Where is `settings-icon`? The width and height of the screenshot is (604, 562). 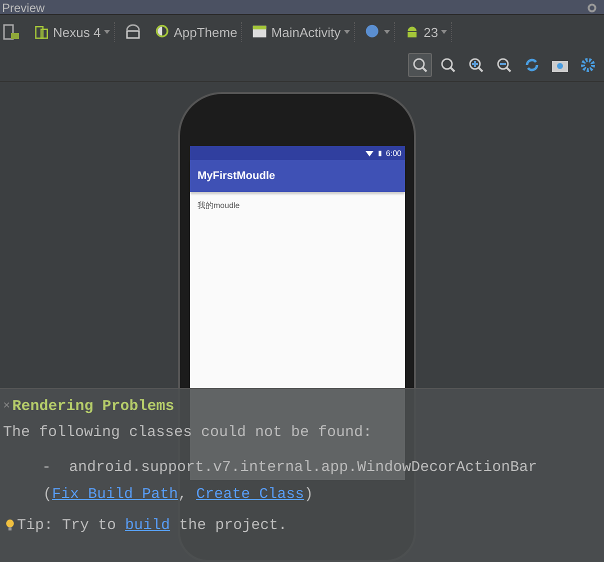 settings-icon is located at coordinates (588, 65).